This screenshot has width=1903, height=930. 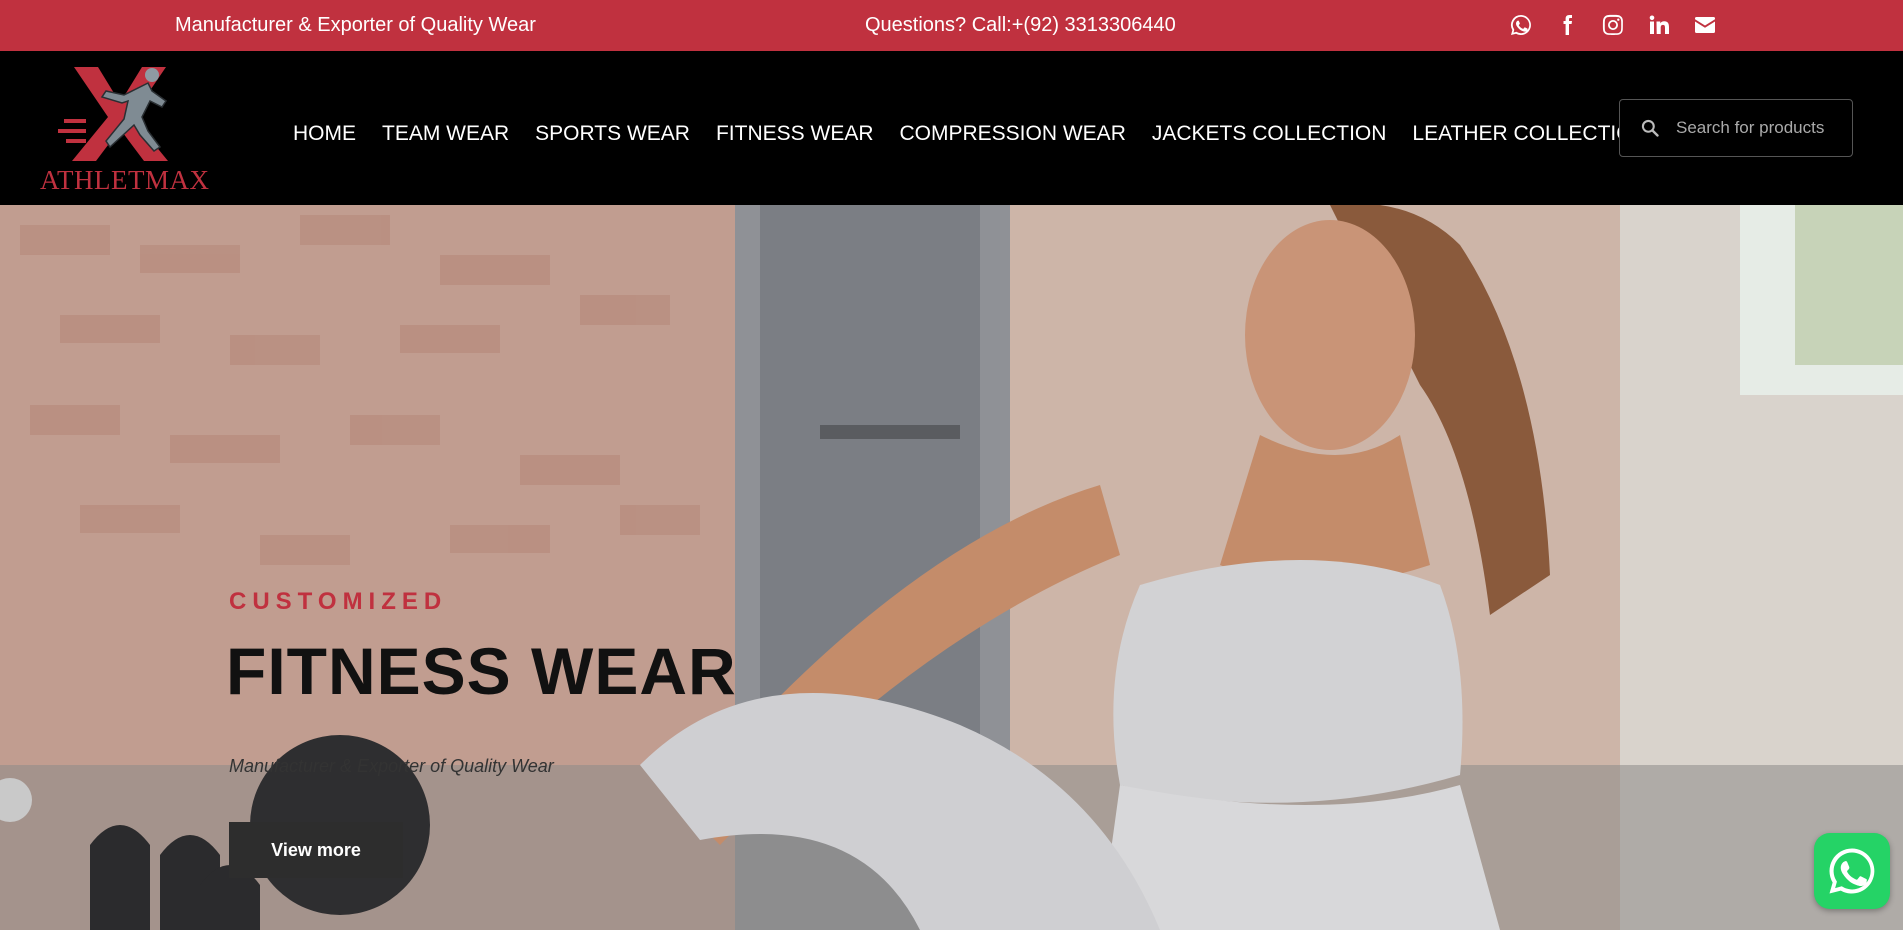 I want to click on view-more-button: View more, so click(x=316, y=850).